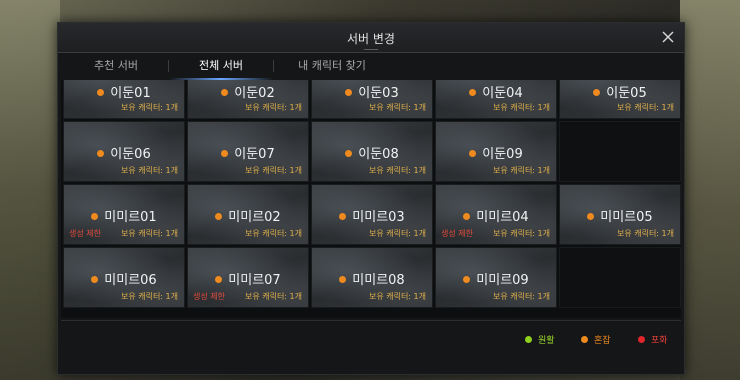 The width and height of the screenshot is (740, 380). I want to click on server-card-iduun03: 이둔03 보유 캐릭터: 1개, so click(372, 99).